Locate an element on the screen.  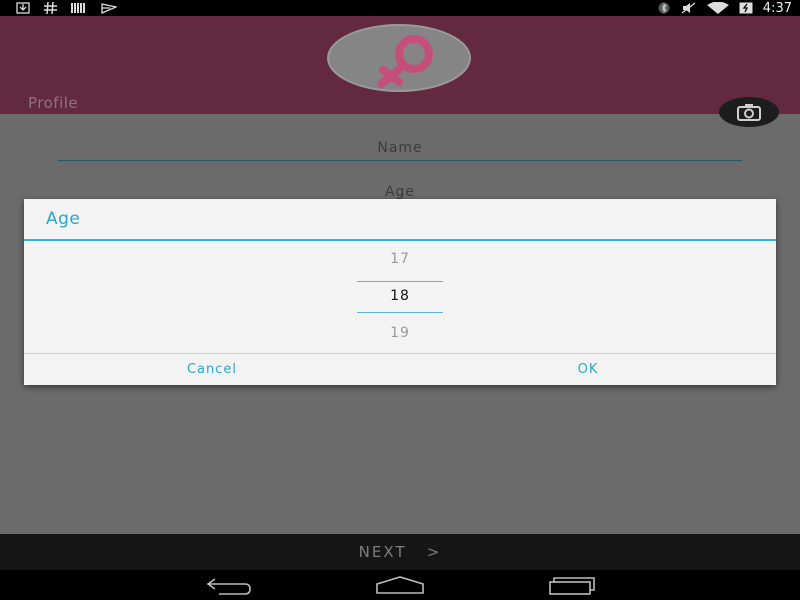
wifi-icon is located at coordinates (717, 7).